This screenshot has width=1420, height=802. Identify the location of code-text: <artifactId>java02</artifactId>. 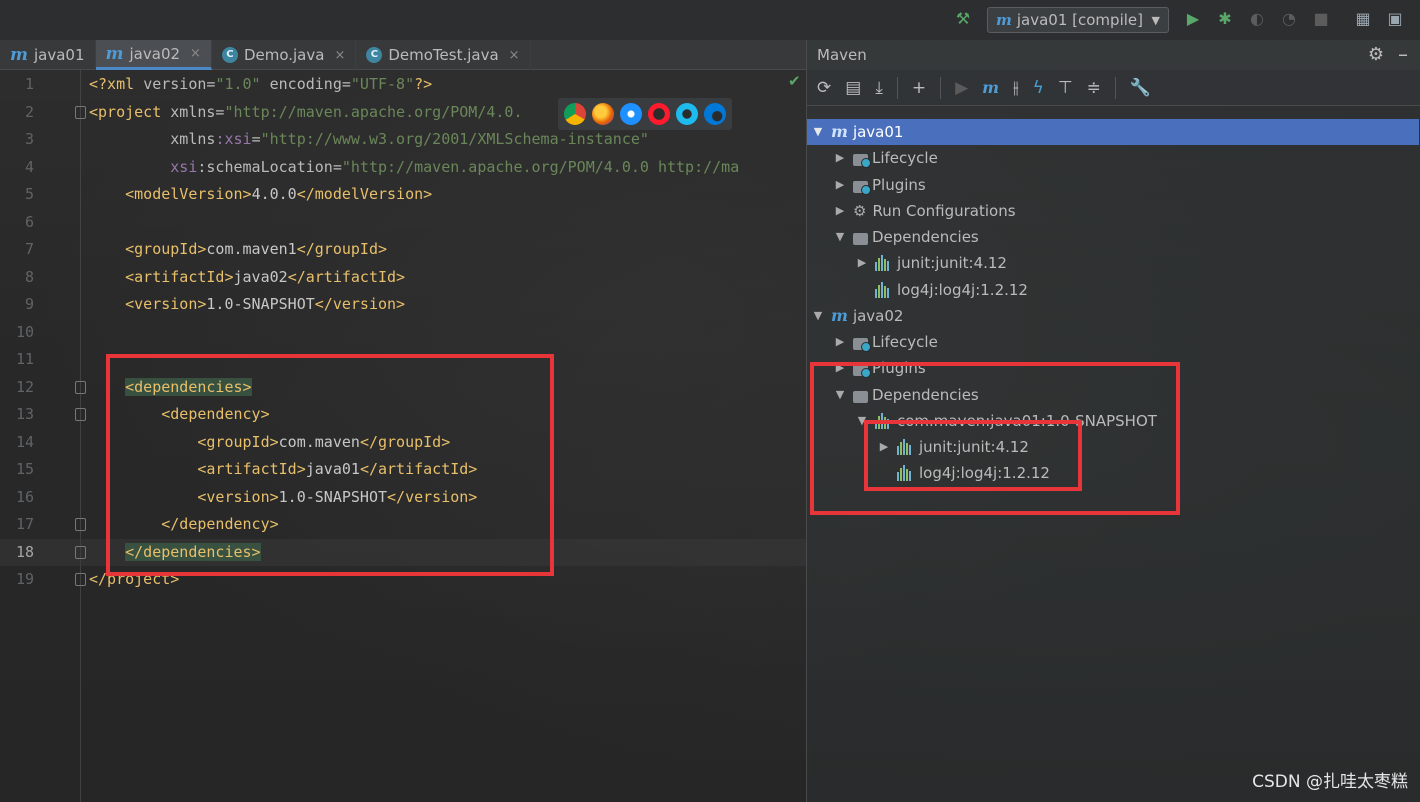
(247, 277).